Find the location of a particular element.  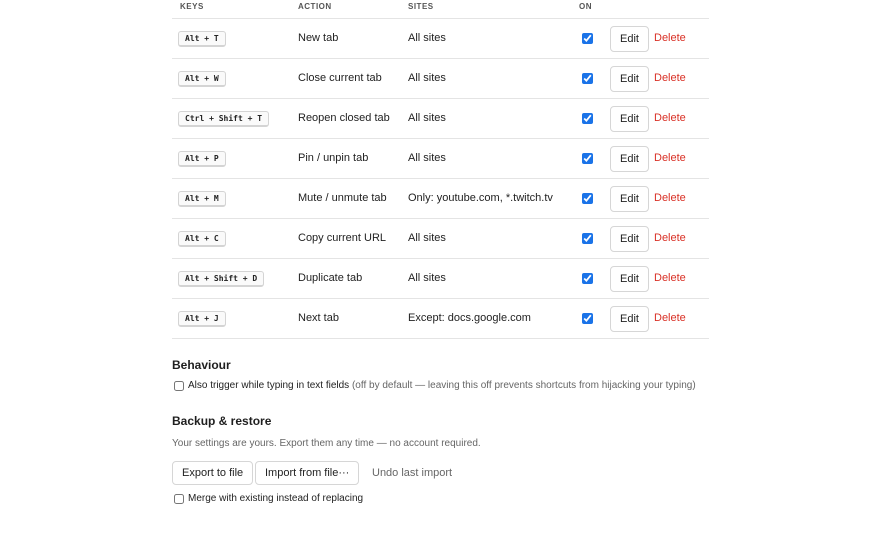

action-cell: Mute / unmute tab is located at coordinates (342, 198).